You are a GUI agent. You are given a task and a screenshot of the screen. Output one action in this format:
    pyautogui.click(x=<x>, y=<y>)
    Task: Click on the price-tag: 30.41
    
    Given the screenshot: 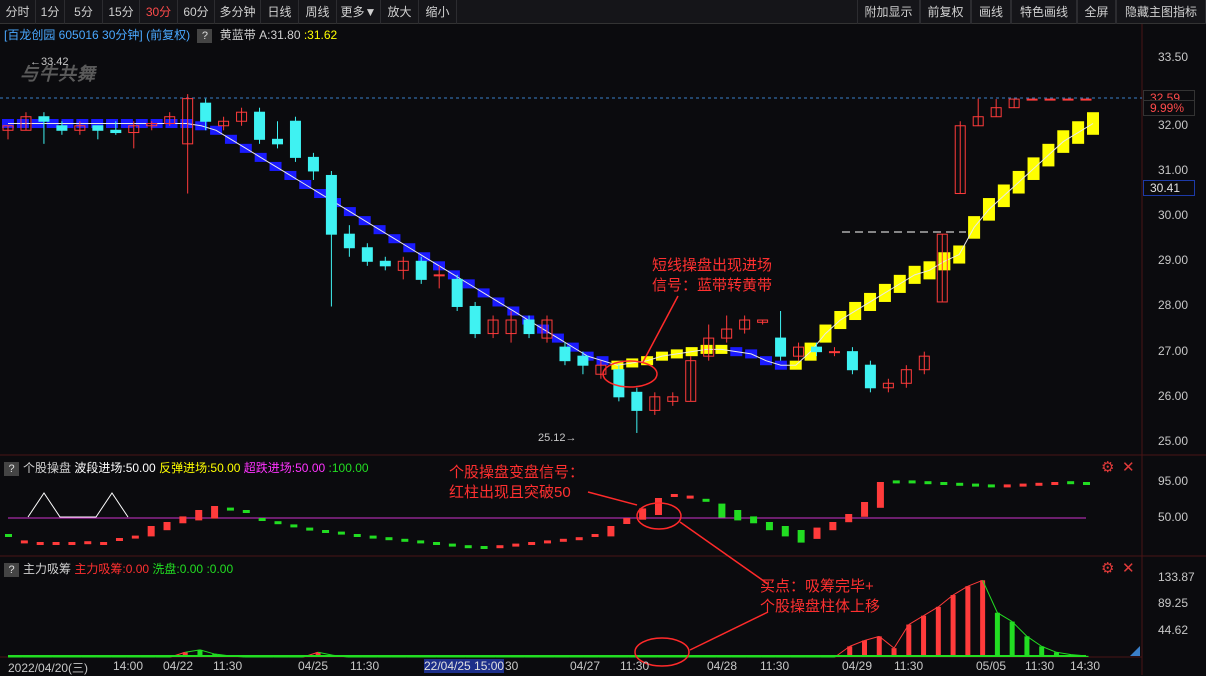 What is the action you would take?
    pyautogui.click(x=1169, y=188)
    